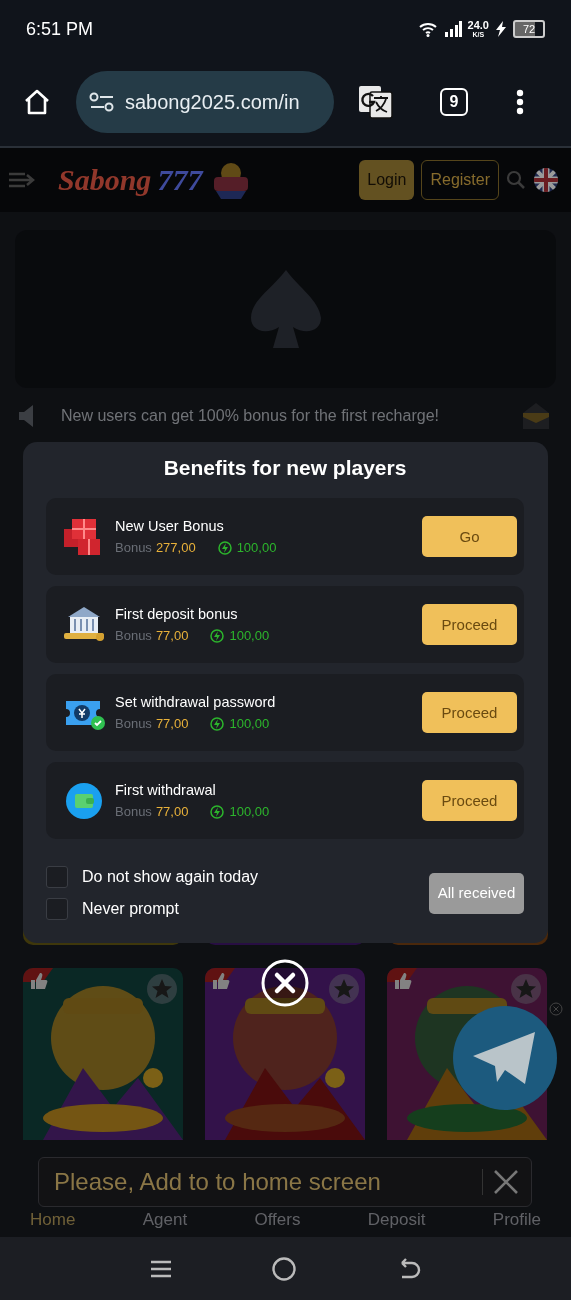 This screenshot has width=571, height=1300. Describe the element at coordinates (177, 614) in the screenshot. I see `benefit-title: First deposit bonus` at that location.